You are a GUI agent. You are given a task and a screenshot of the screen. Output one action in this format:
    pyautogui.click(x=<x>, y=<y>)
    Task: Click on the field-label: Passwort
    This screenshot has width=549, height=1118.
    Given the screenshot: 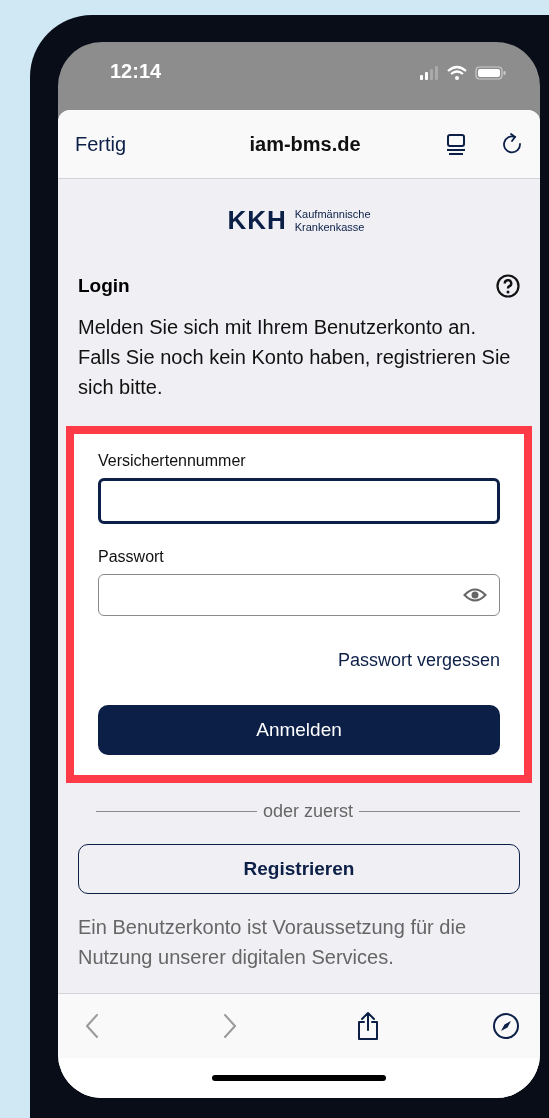 What is the action you would take?
    pyautogui.click(x=131, y=557)
    